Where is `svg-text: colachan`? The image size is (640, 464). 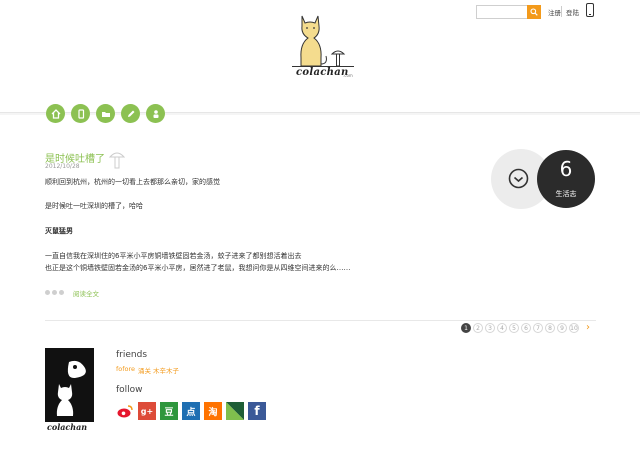
svg-text: colachan is located at coordinates (67, 427).